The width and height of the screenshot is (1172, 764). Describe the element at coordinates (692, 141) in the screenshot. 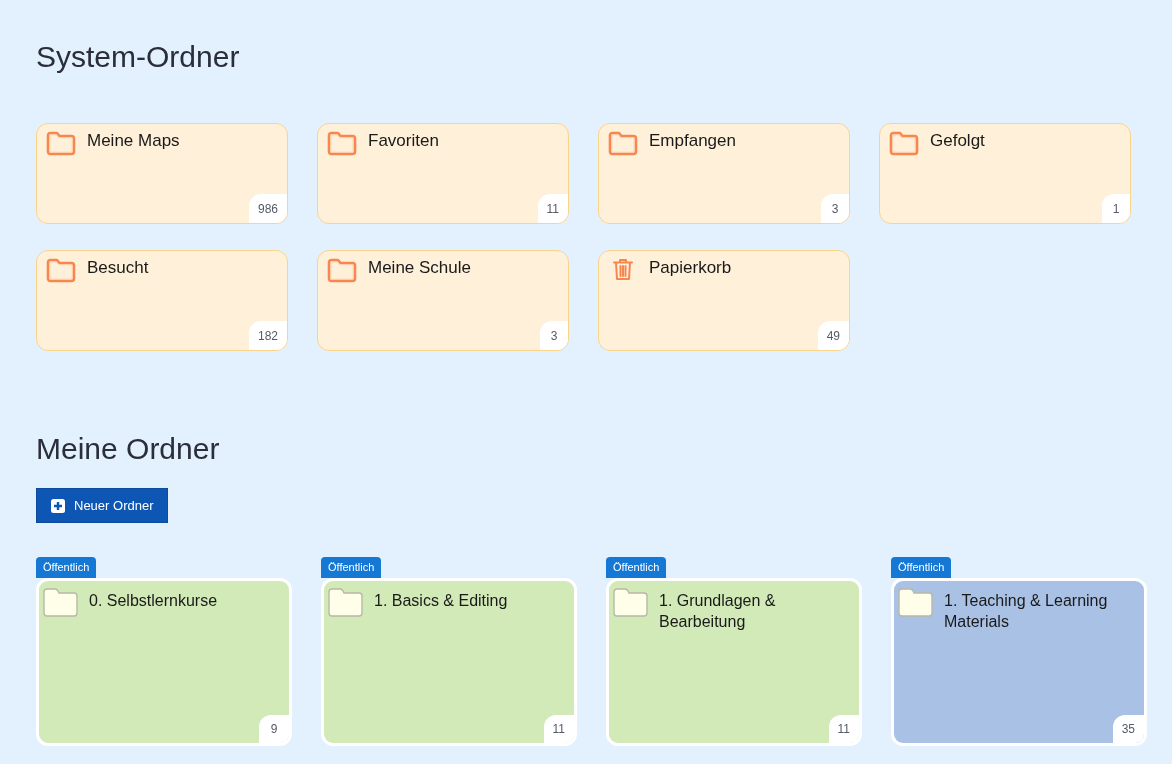

I see `folder-name: Empfangen` at that location.